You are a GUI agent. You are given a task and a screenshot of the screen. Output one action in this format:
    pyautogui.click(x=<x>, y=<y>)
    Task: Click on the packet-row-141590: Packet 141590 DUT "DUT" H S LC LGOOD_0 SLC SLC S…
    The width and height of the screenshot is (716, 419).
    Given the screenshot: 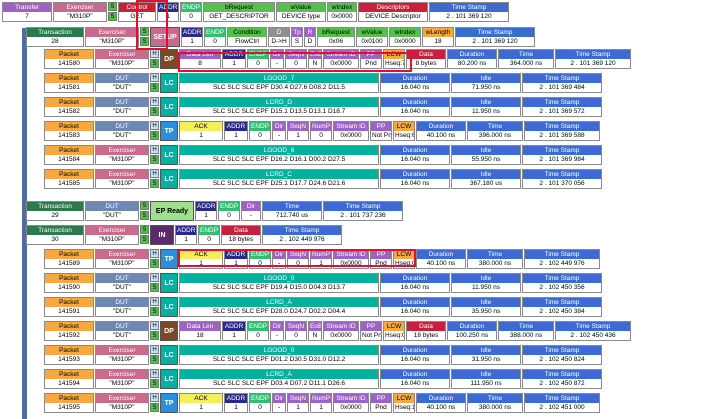 What is the action you would take?
    pyautogui.click(x=323, y=283)
    